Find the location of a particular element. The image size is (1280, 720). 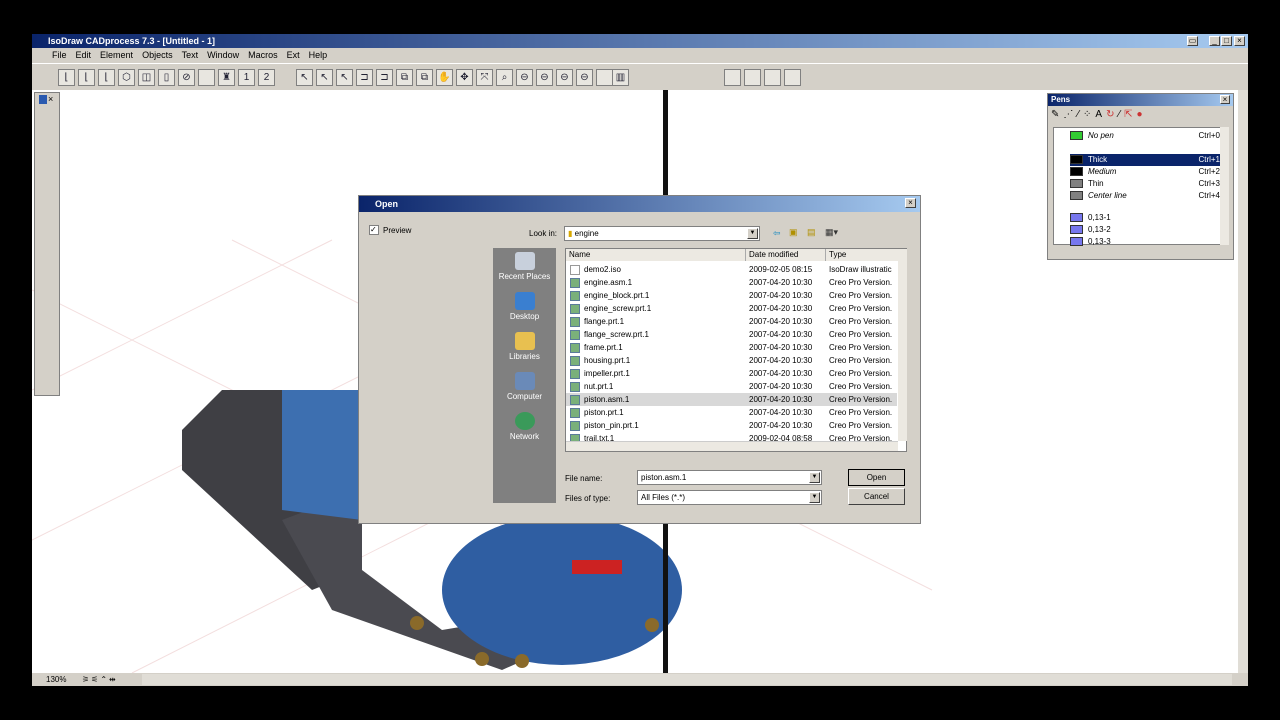

menu-ext: Ext is located at coordinates (293, 55).